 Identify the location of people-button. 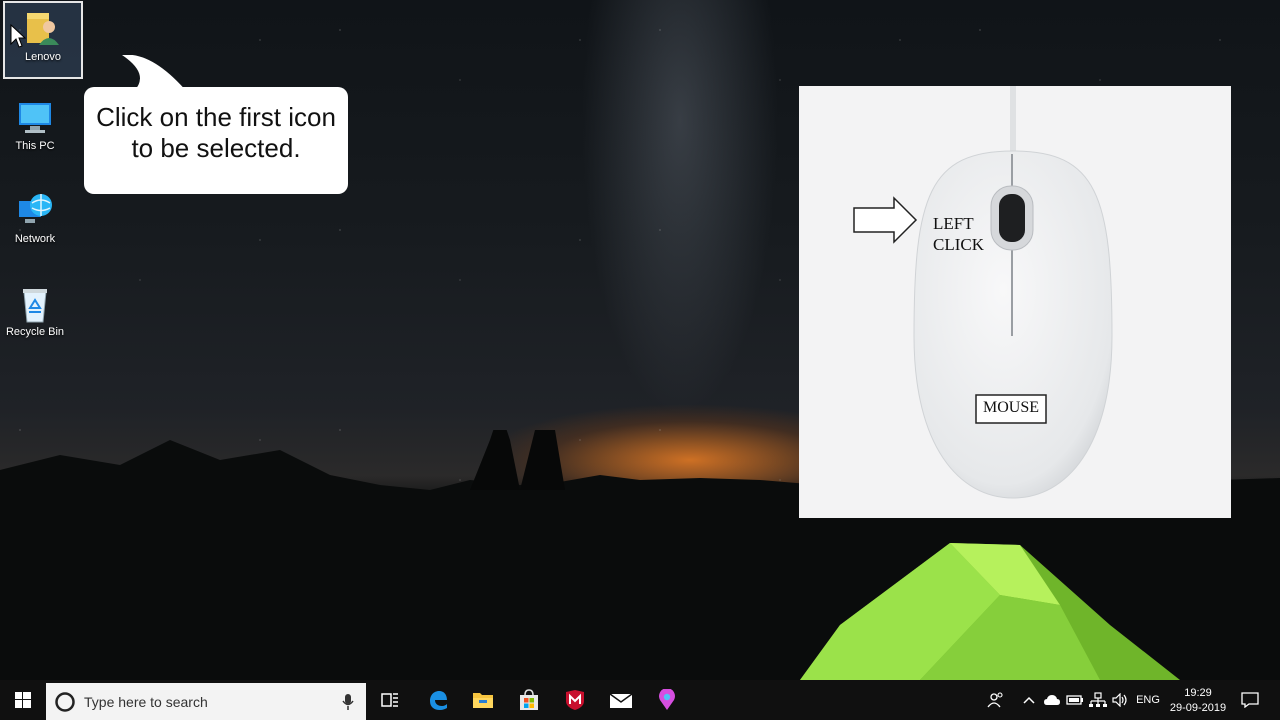
(996, 700).